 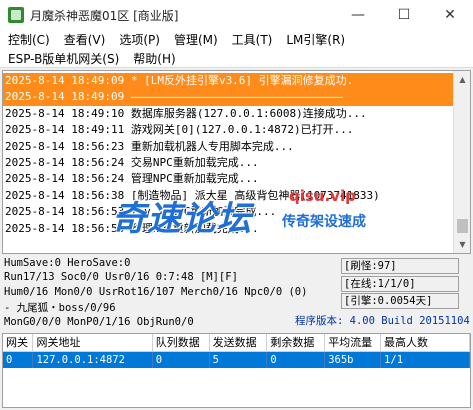 I want to click on close-button: ✕, so click(x=450, y=15).